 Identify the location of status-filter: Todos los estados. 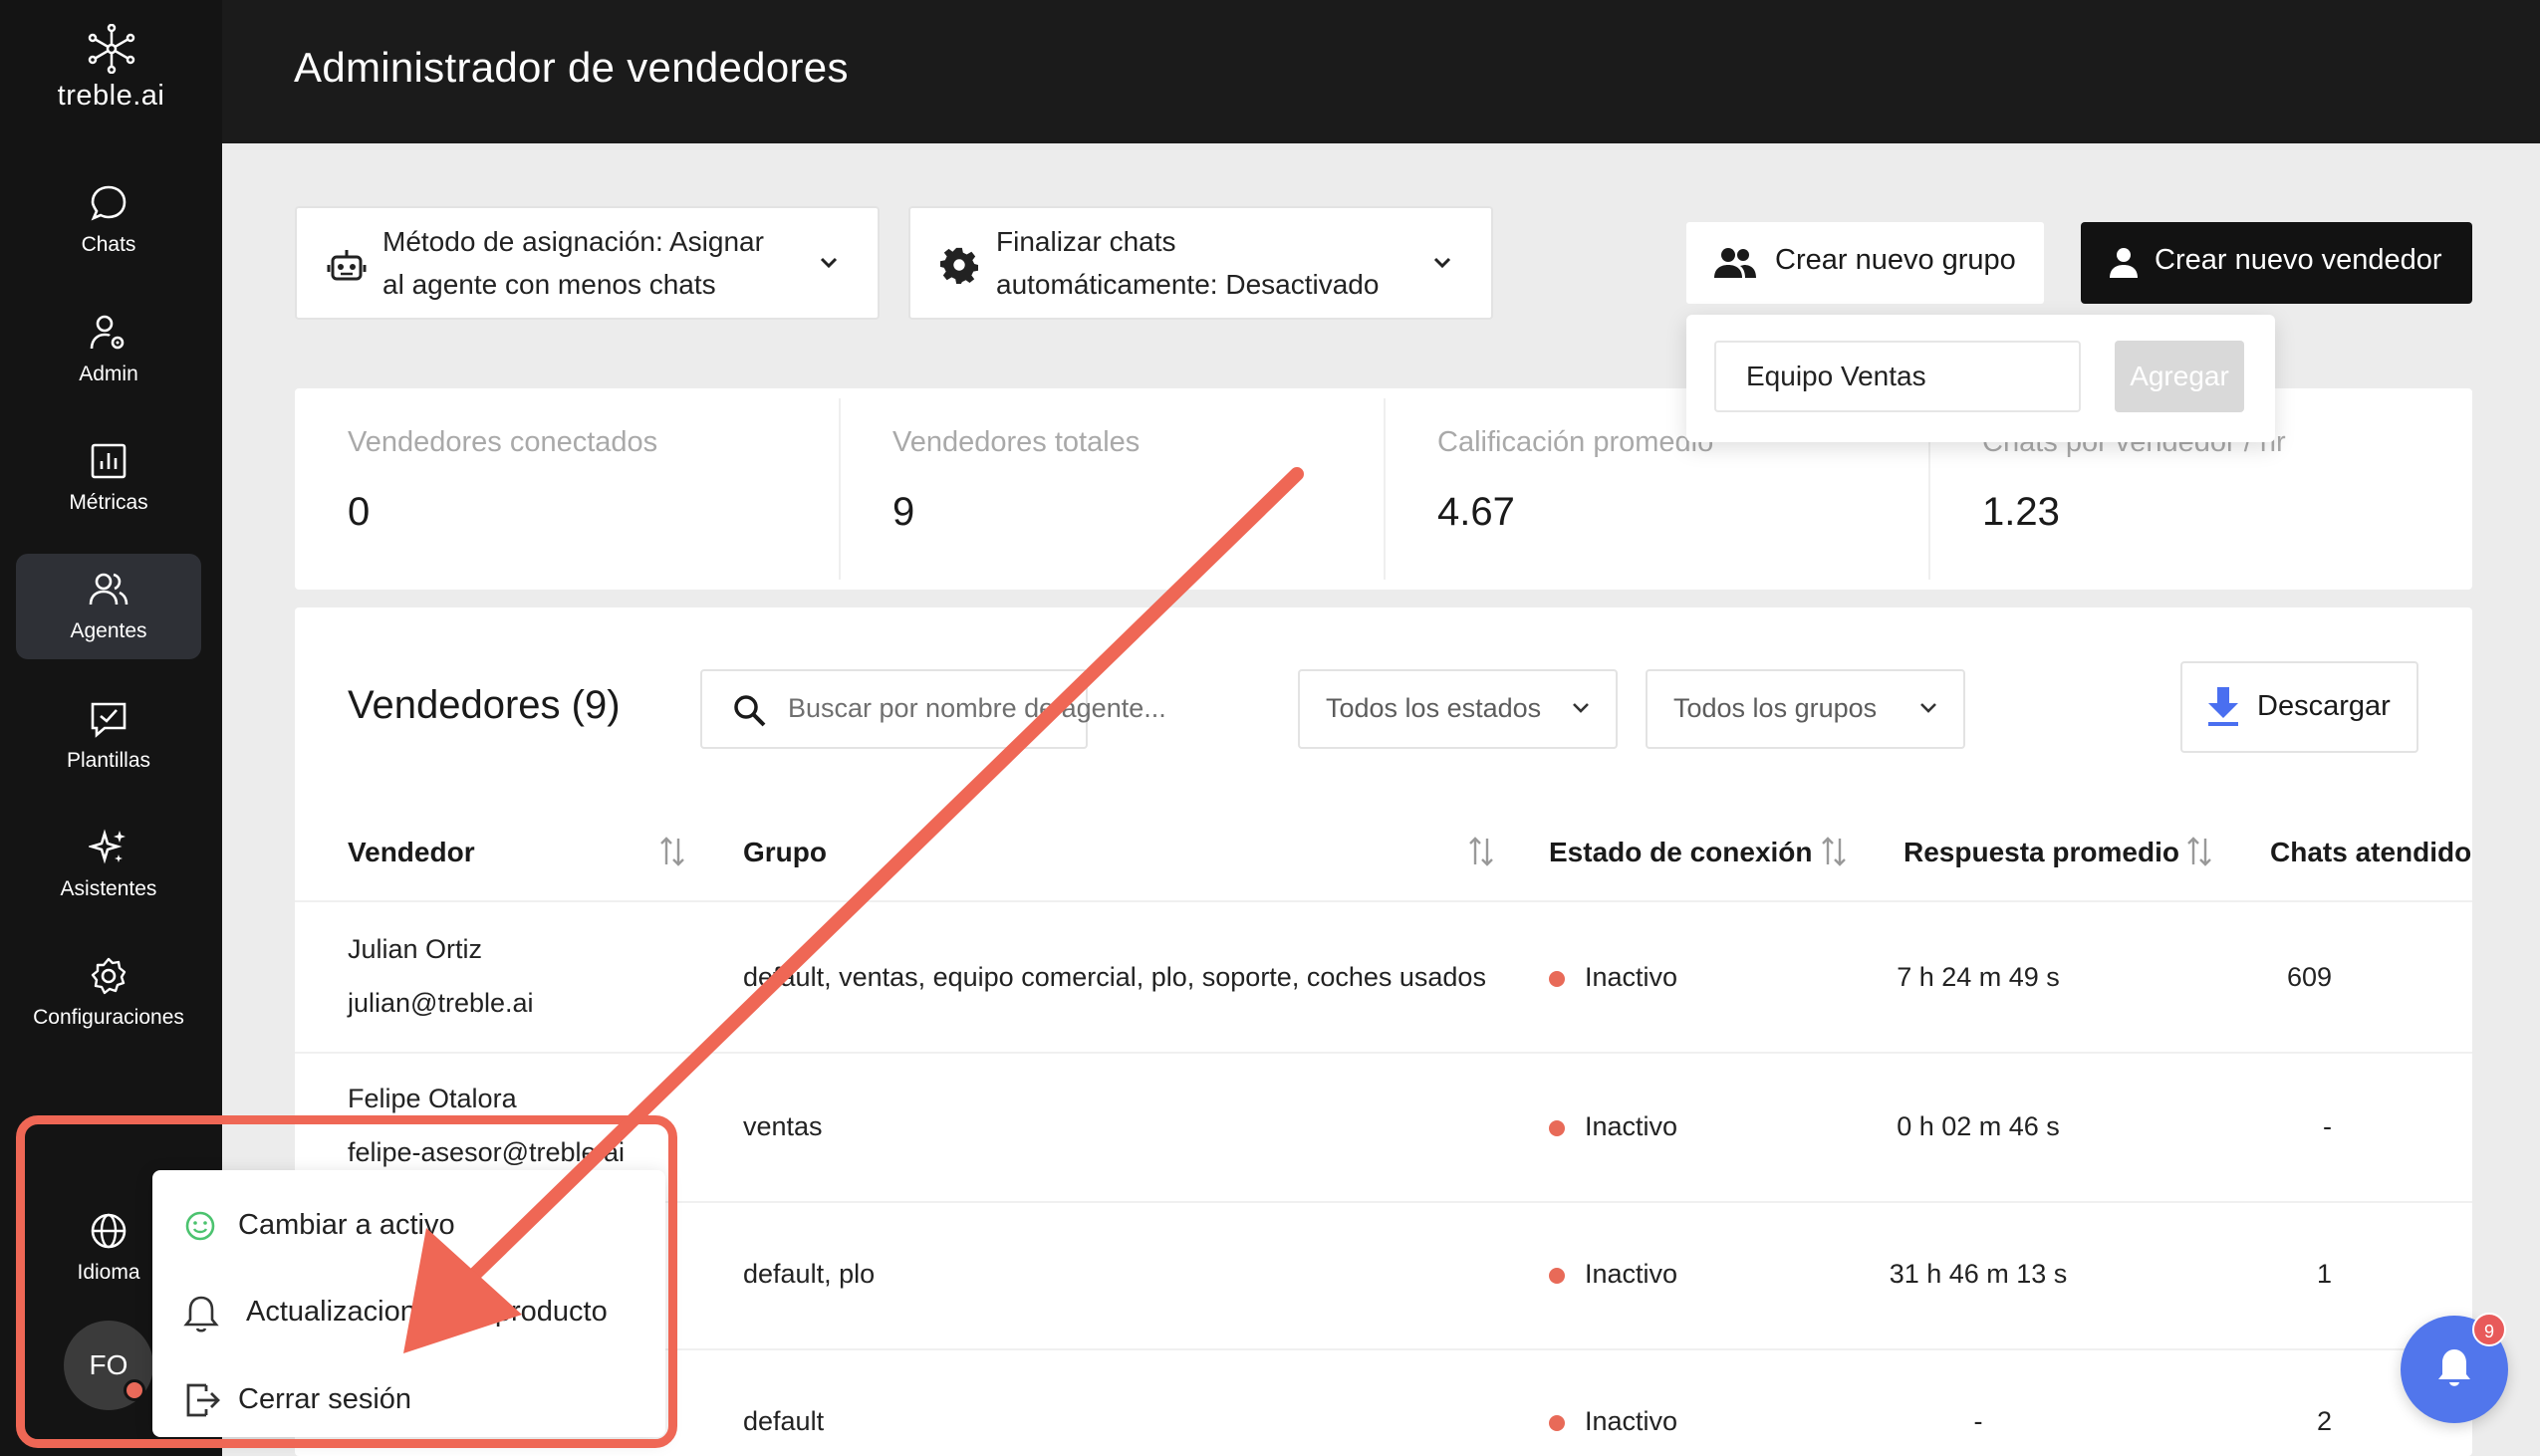
(1458, 709).